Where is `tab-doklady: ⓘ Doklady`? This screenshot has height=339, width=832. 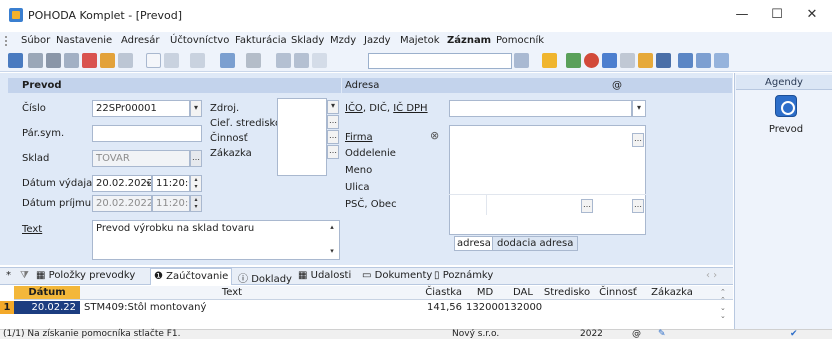 tab-doklady: ⓘ Doklady is located at coordinates (265, 277).